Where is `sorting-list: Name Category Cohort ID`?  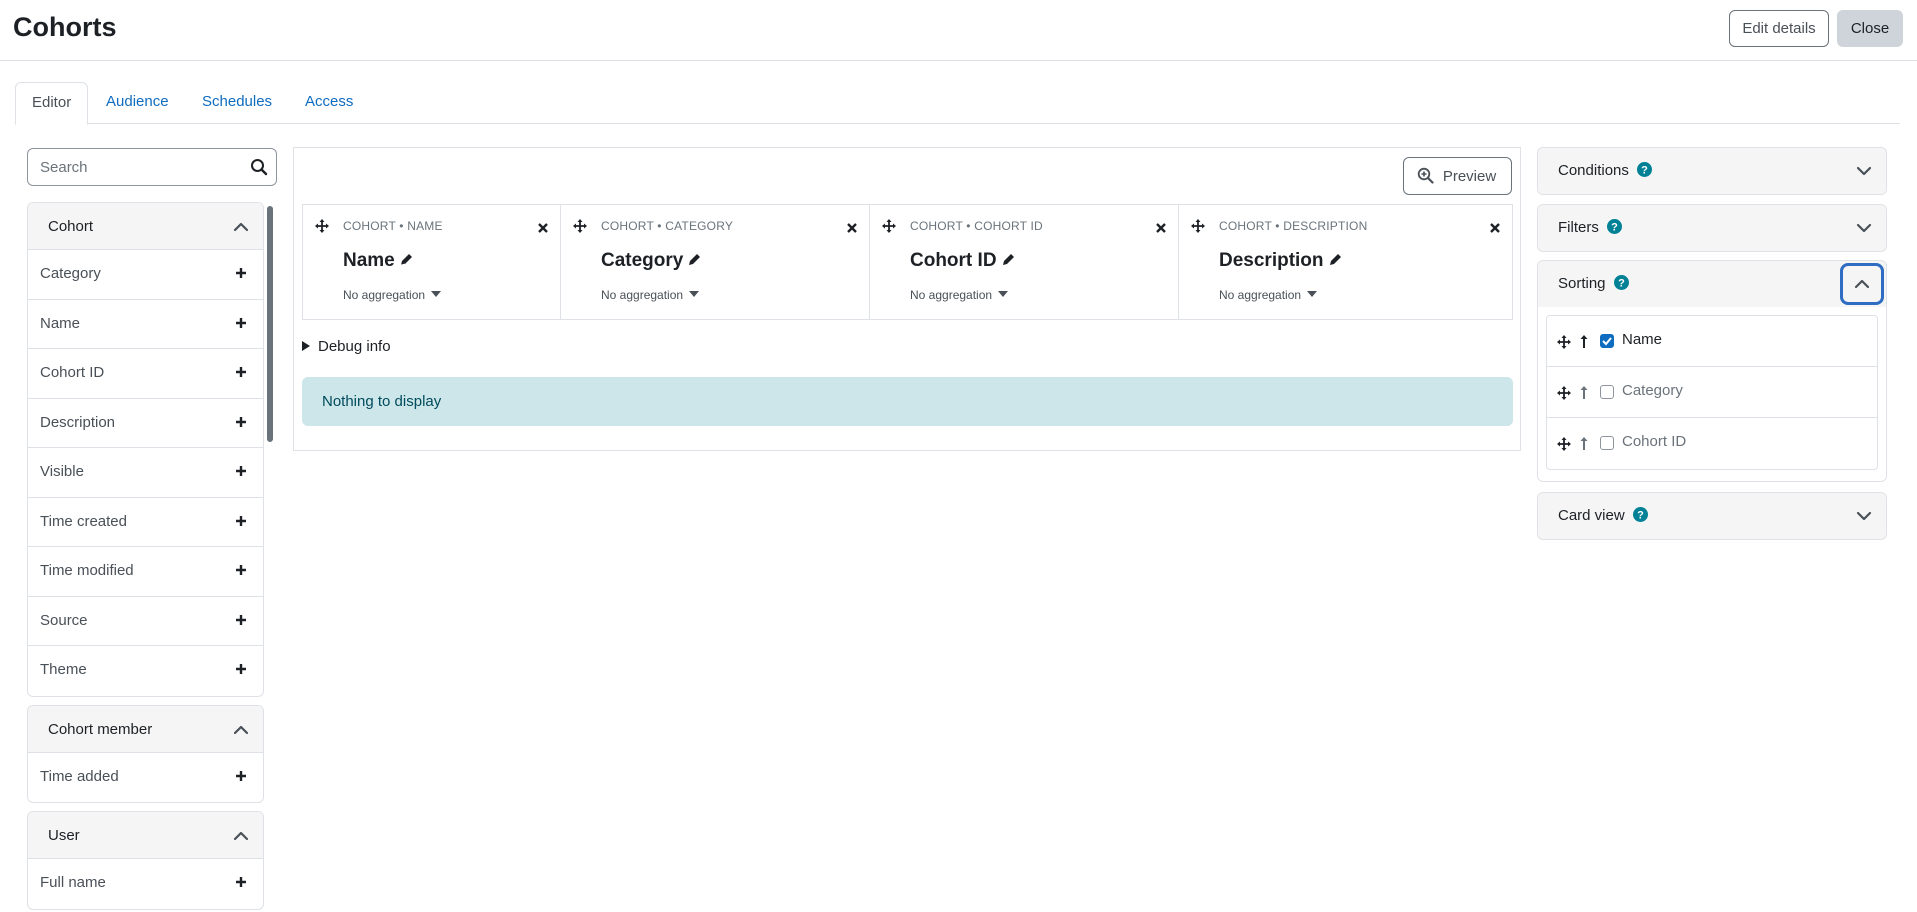 sorting-list: Name Category Cohort ID is located at coordinates (1712, 392).